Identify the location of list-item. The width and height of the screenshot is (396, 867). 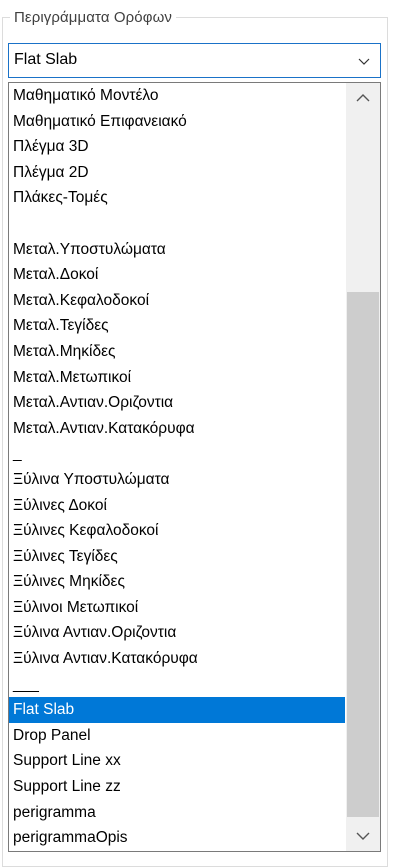
(177, 224).